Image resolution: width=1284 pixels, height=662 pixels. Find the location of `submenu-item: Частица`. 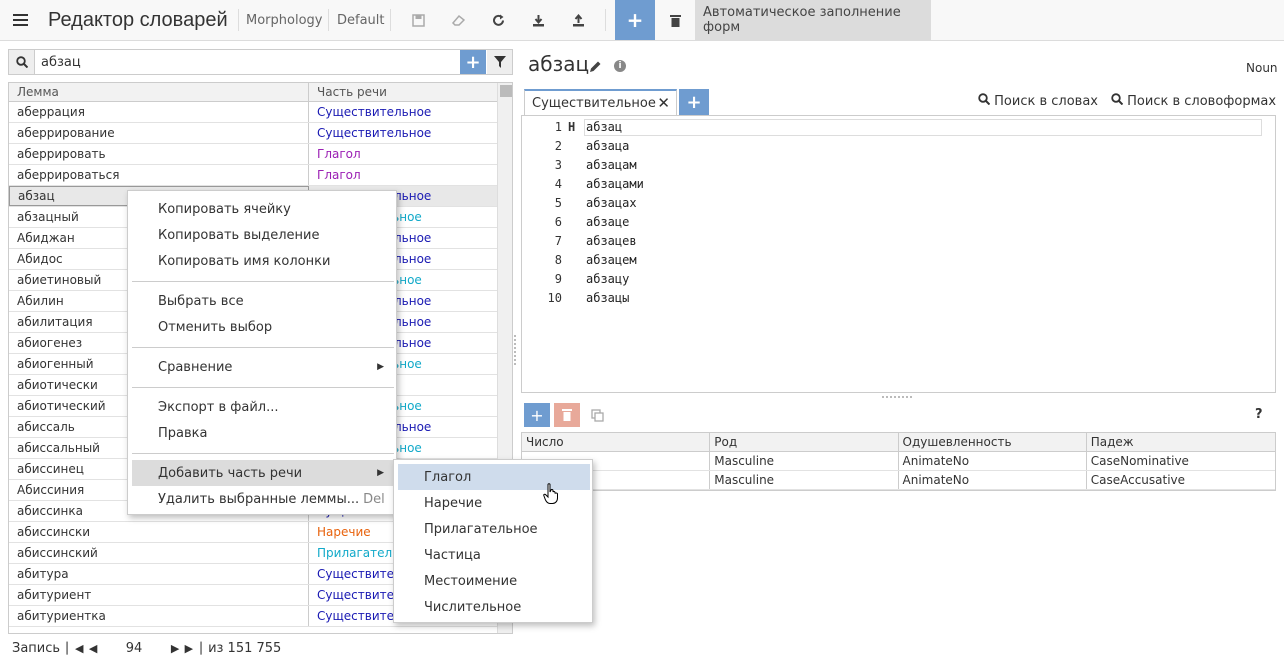

submenu-item: Частица is located at coordinates (494, 555).